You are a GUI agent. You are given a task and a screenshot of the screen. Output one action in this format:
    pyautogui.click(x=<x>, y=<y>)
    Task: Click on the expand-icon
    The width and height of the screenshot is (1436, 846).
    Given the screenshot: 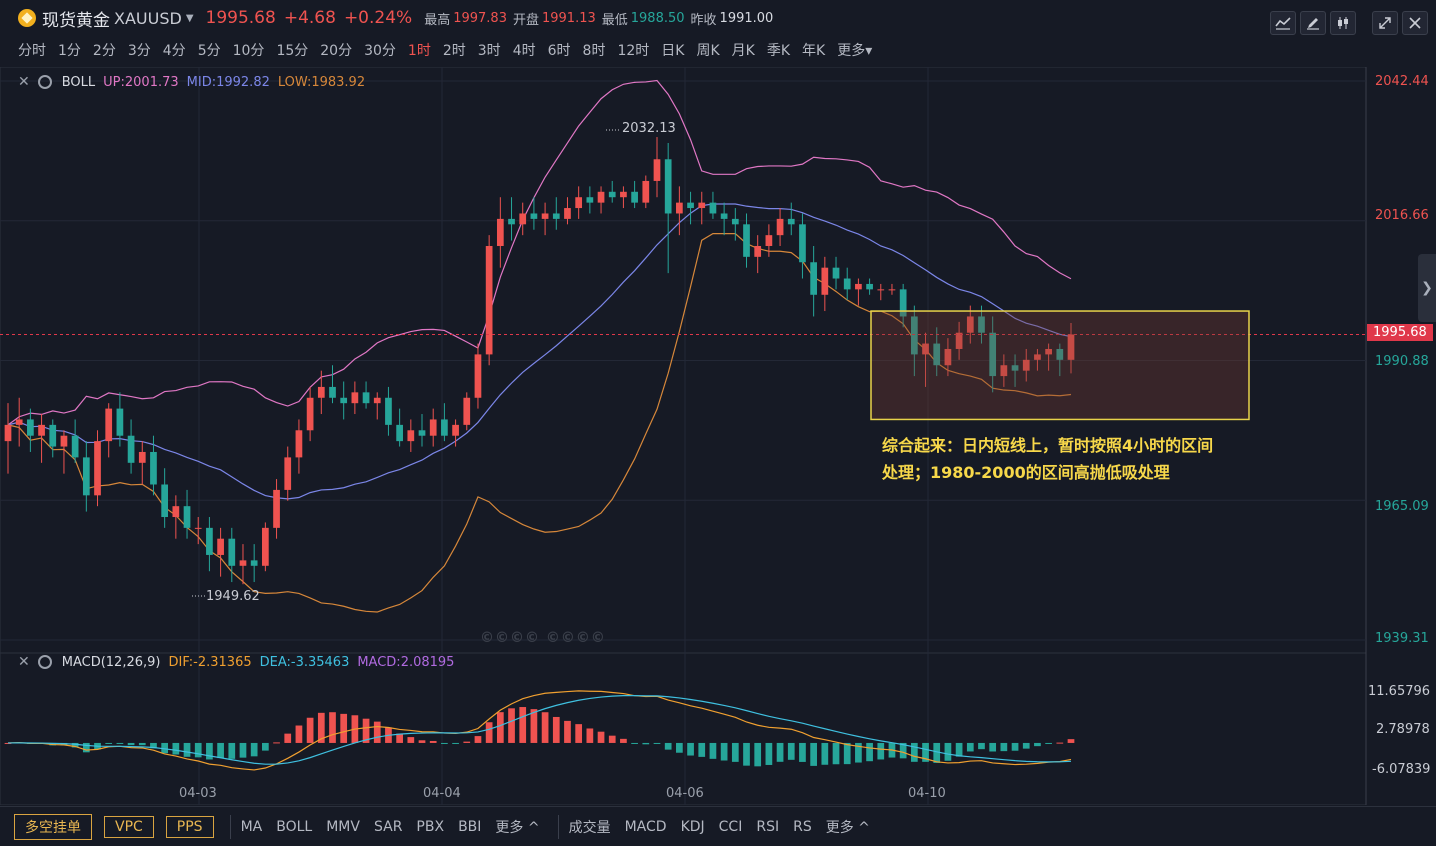 What is the action you would take?
    pyautogui.click(x=1385, y=23)
    